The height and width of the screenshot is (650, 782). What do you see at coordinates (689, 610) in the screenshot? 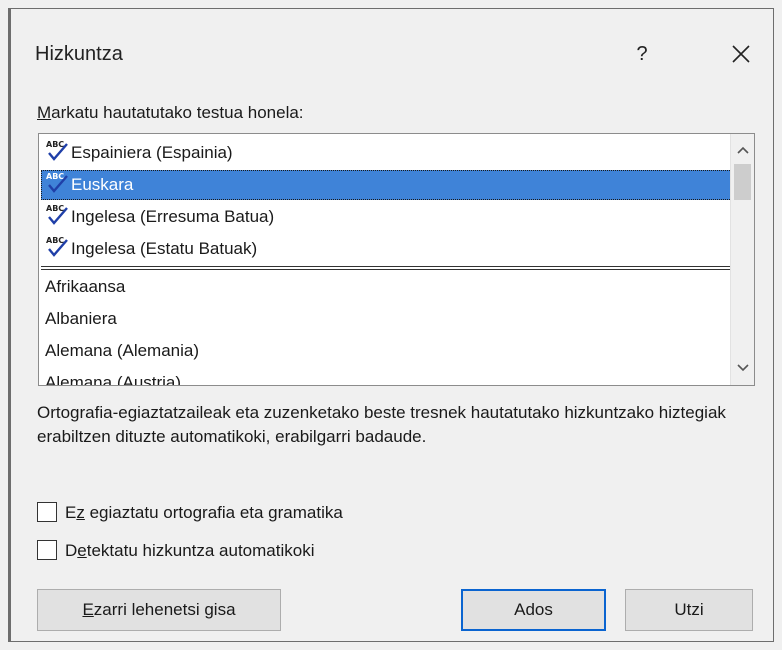
I see `cancel-button: Utzi` at bounding box center [689, 610].